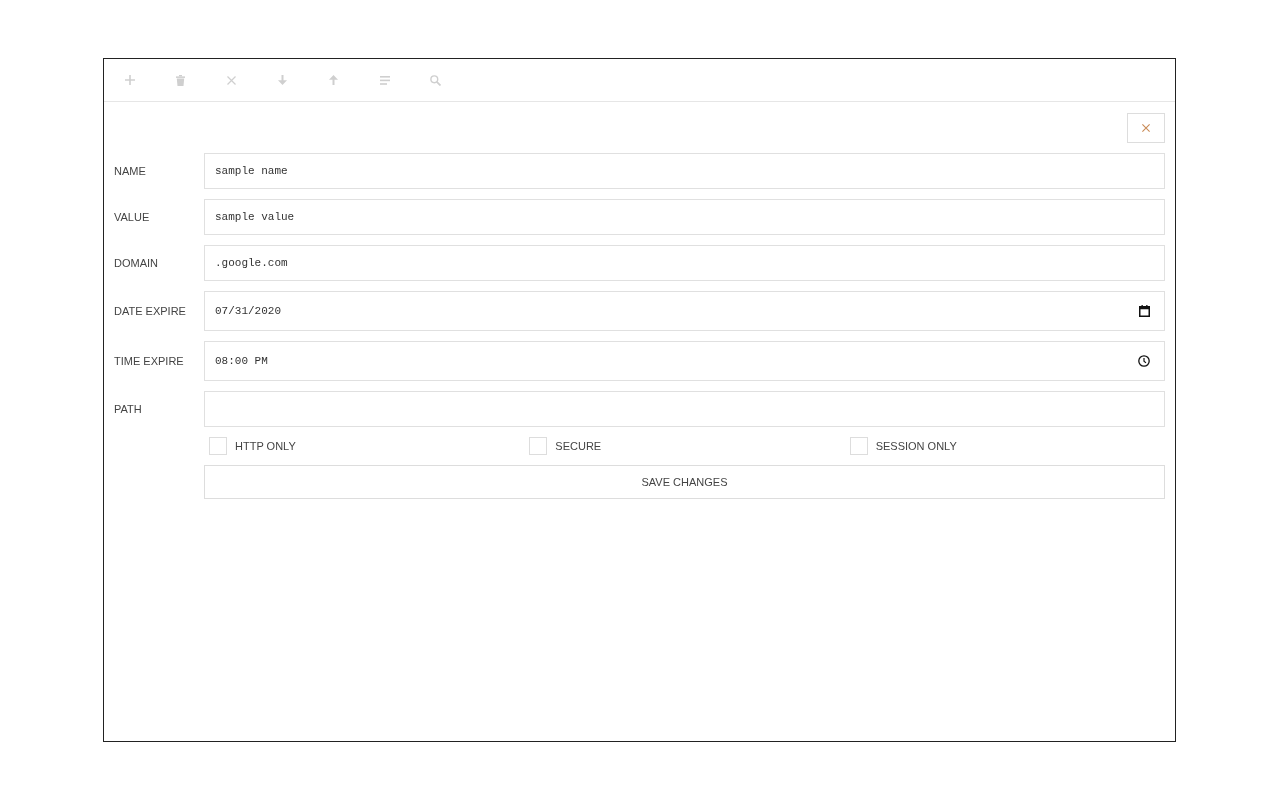 The image size is (1280, 800). What do you see at coordinates (684, 217) in the screenshot?
I see `input-field: sample value` at bounding box center [684, 217].